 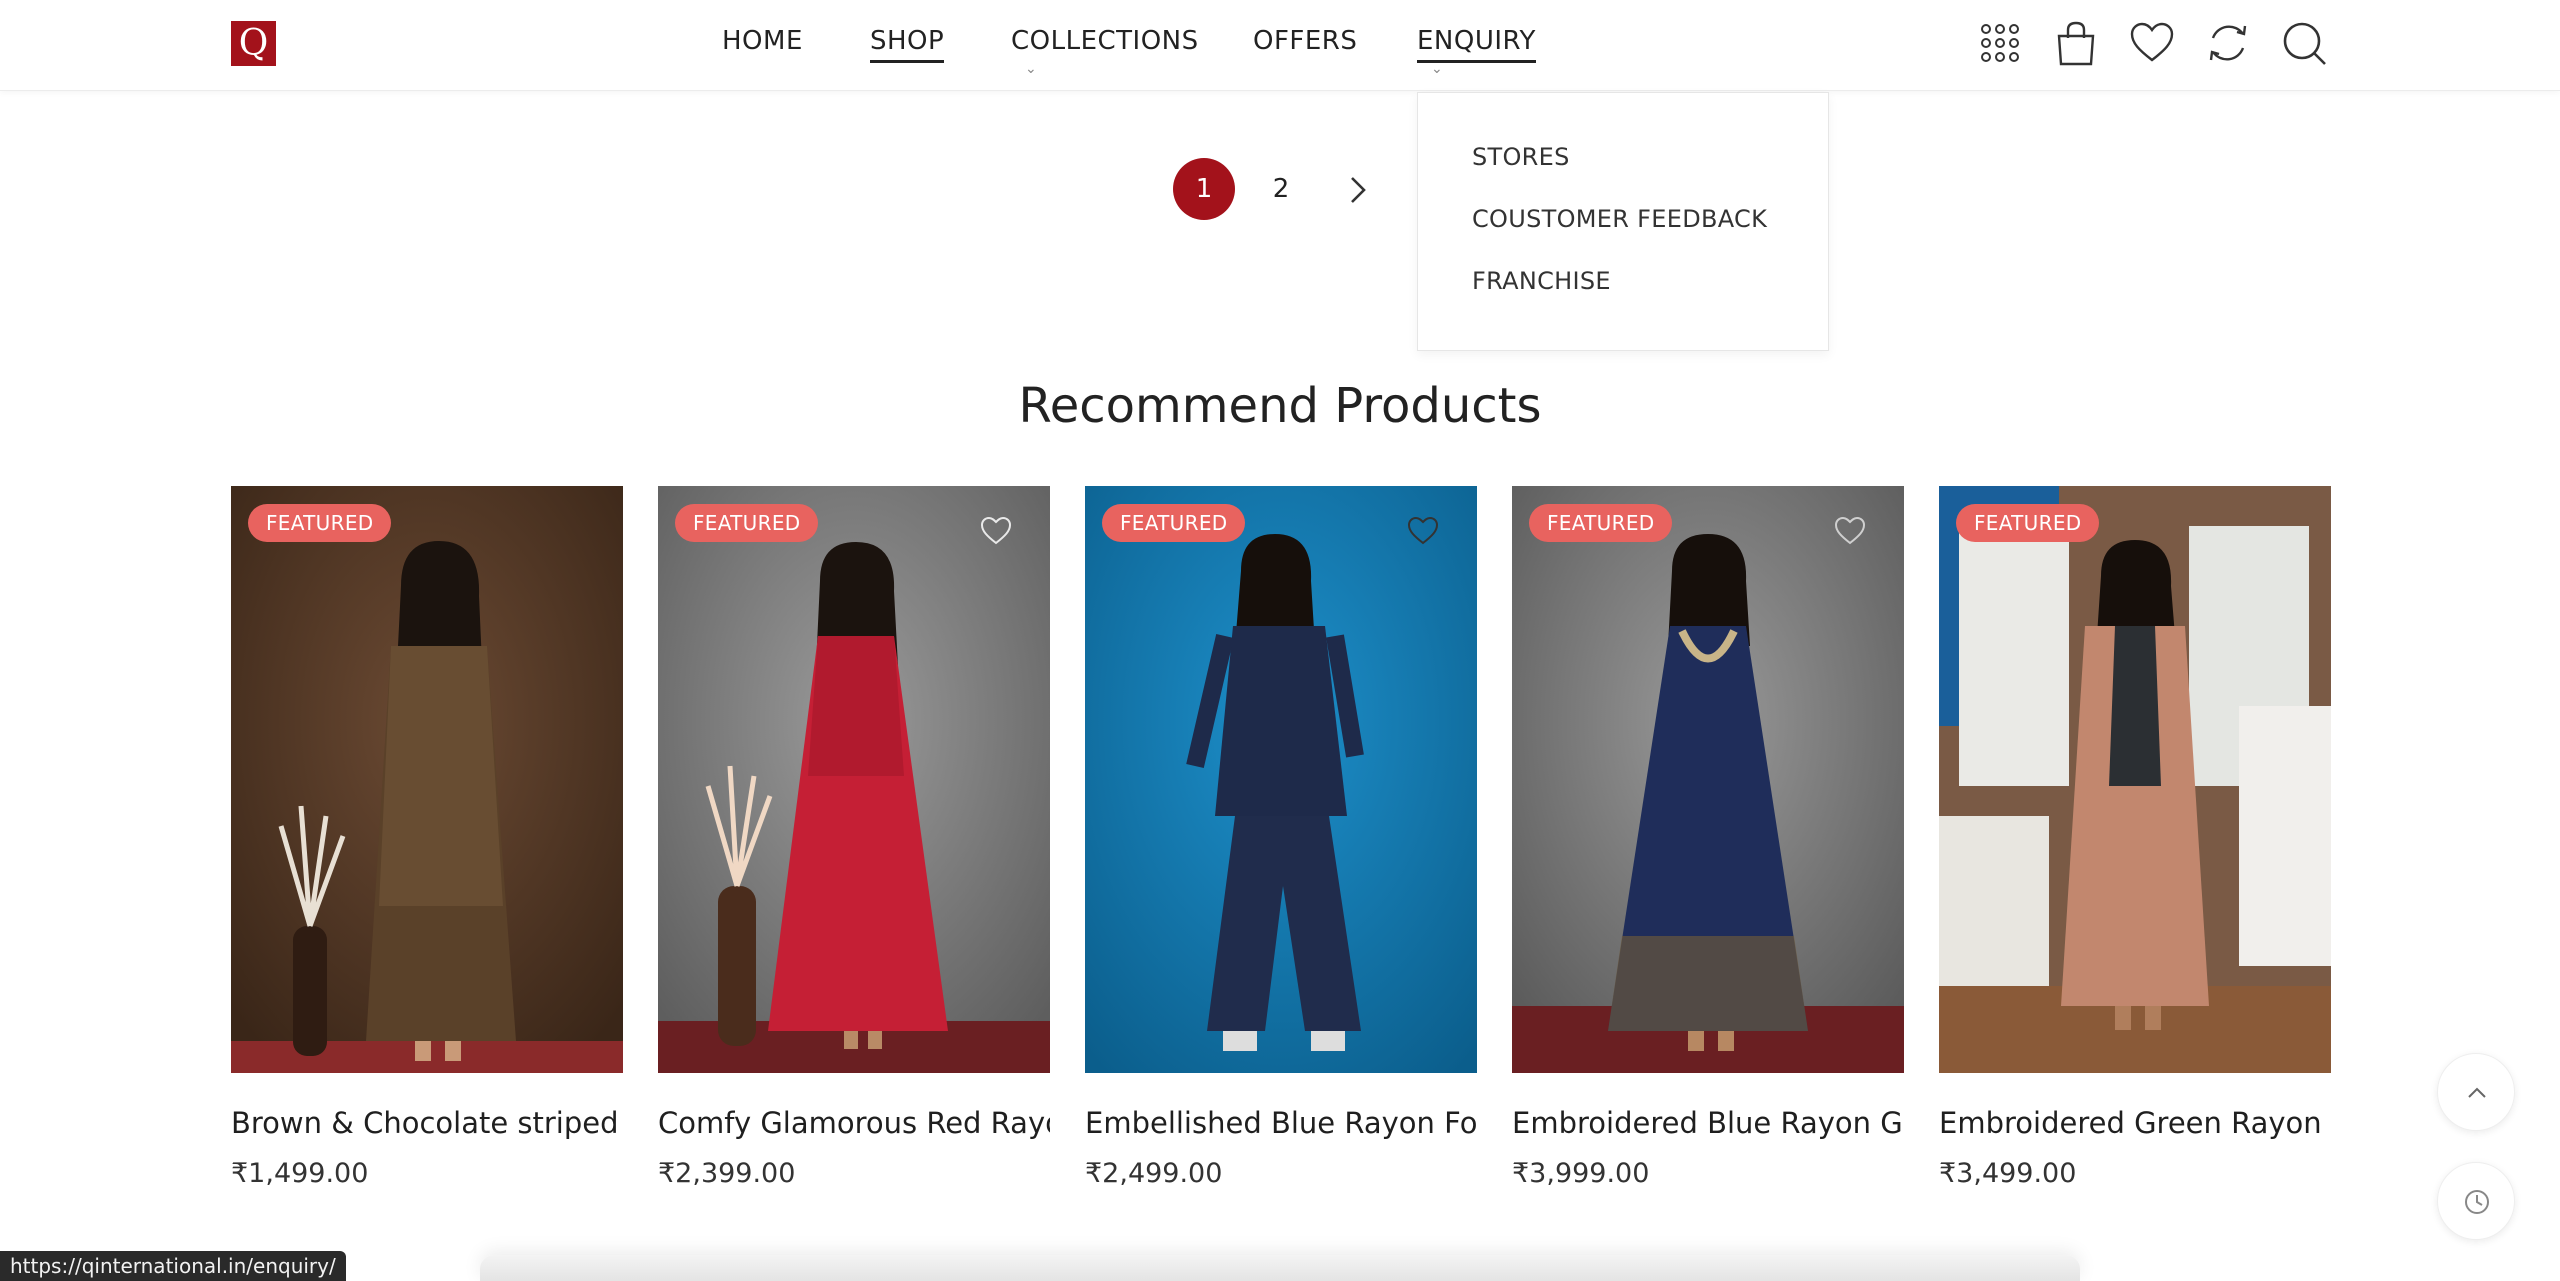 What do you see at coordinates (727, 1173) in the screenshot?
I see `product-price: ₹2,399.00` at bounding box center [727, 1173].